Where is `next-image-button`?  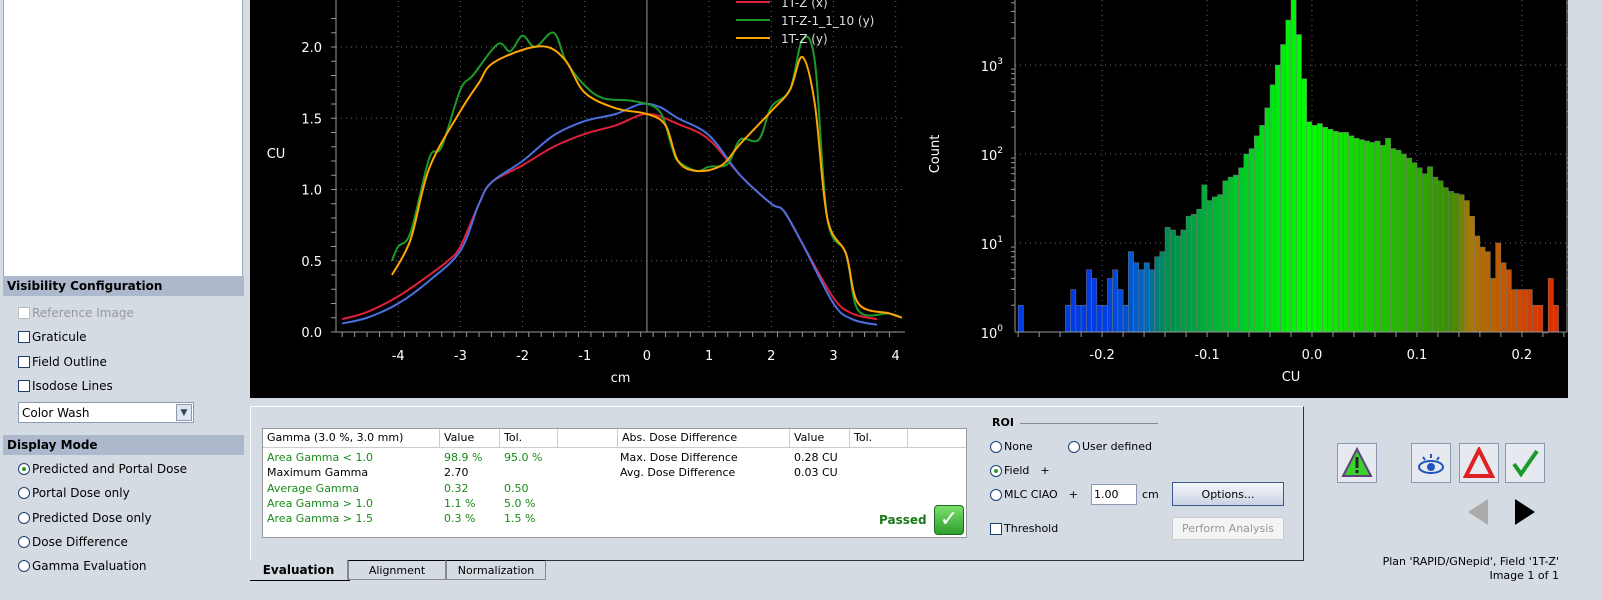
next-image-button is located at coordinates (1525, 513).